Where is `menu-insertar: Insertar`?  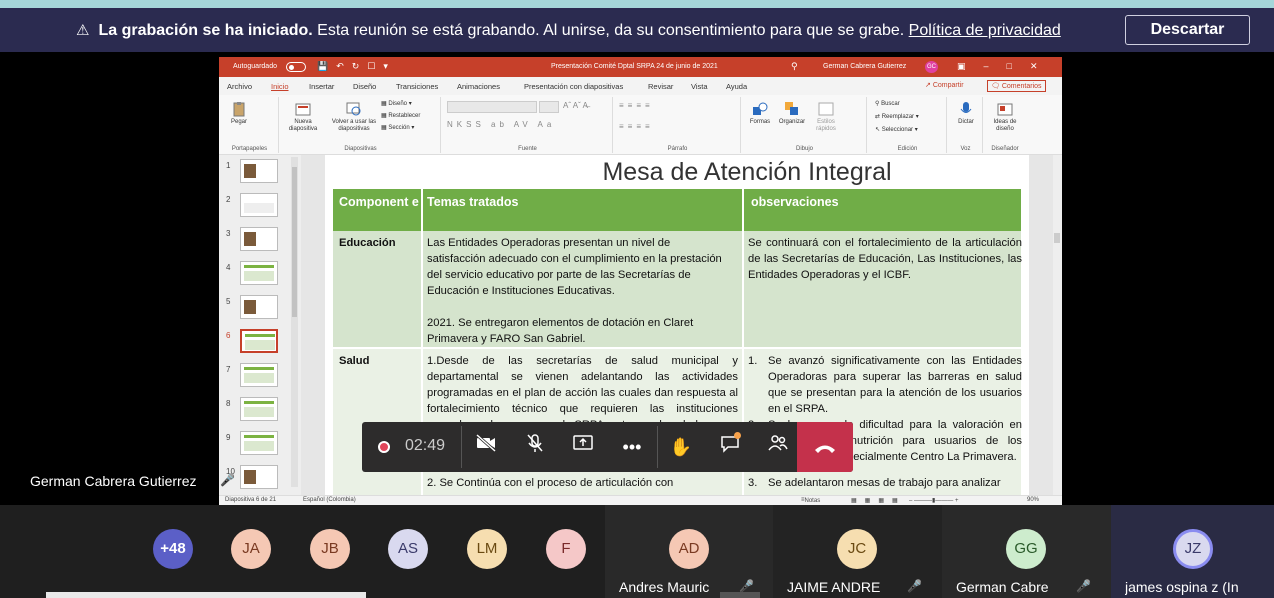 menu-insertar: Insertar is located at coordinates (322, 86).